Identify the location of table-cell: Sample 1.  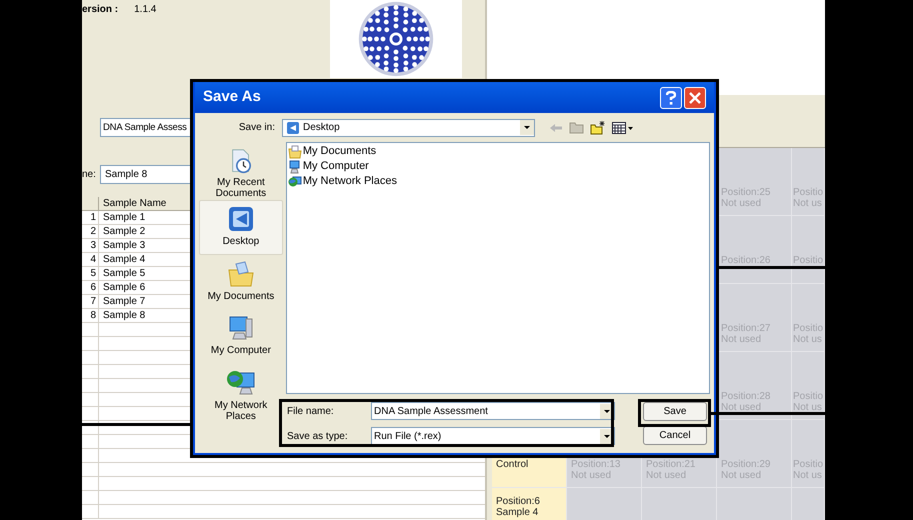
(124, 217).